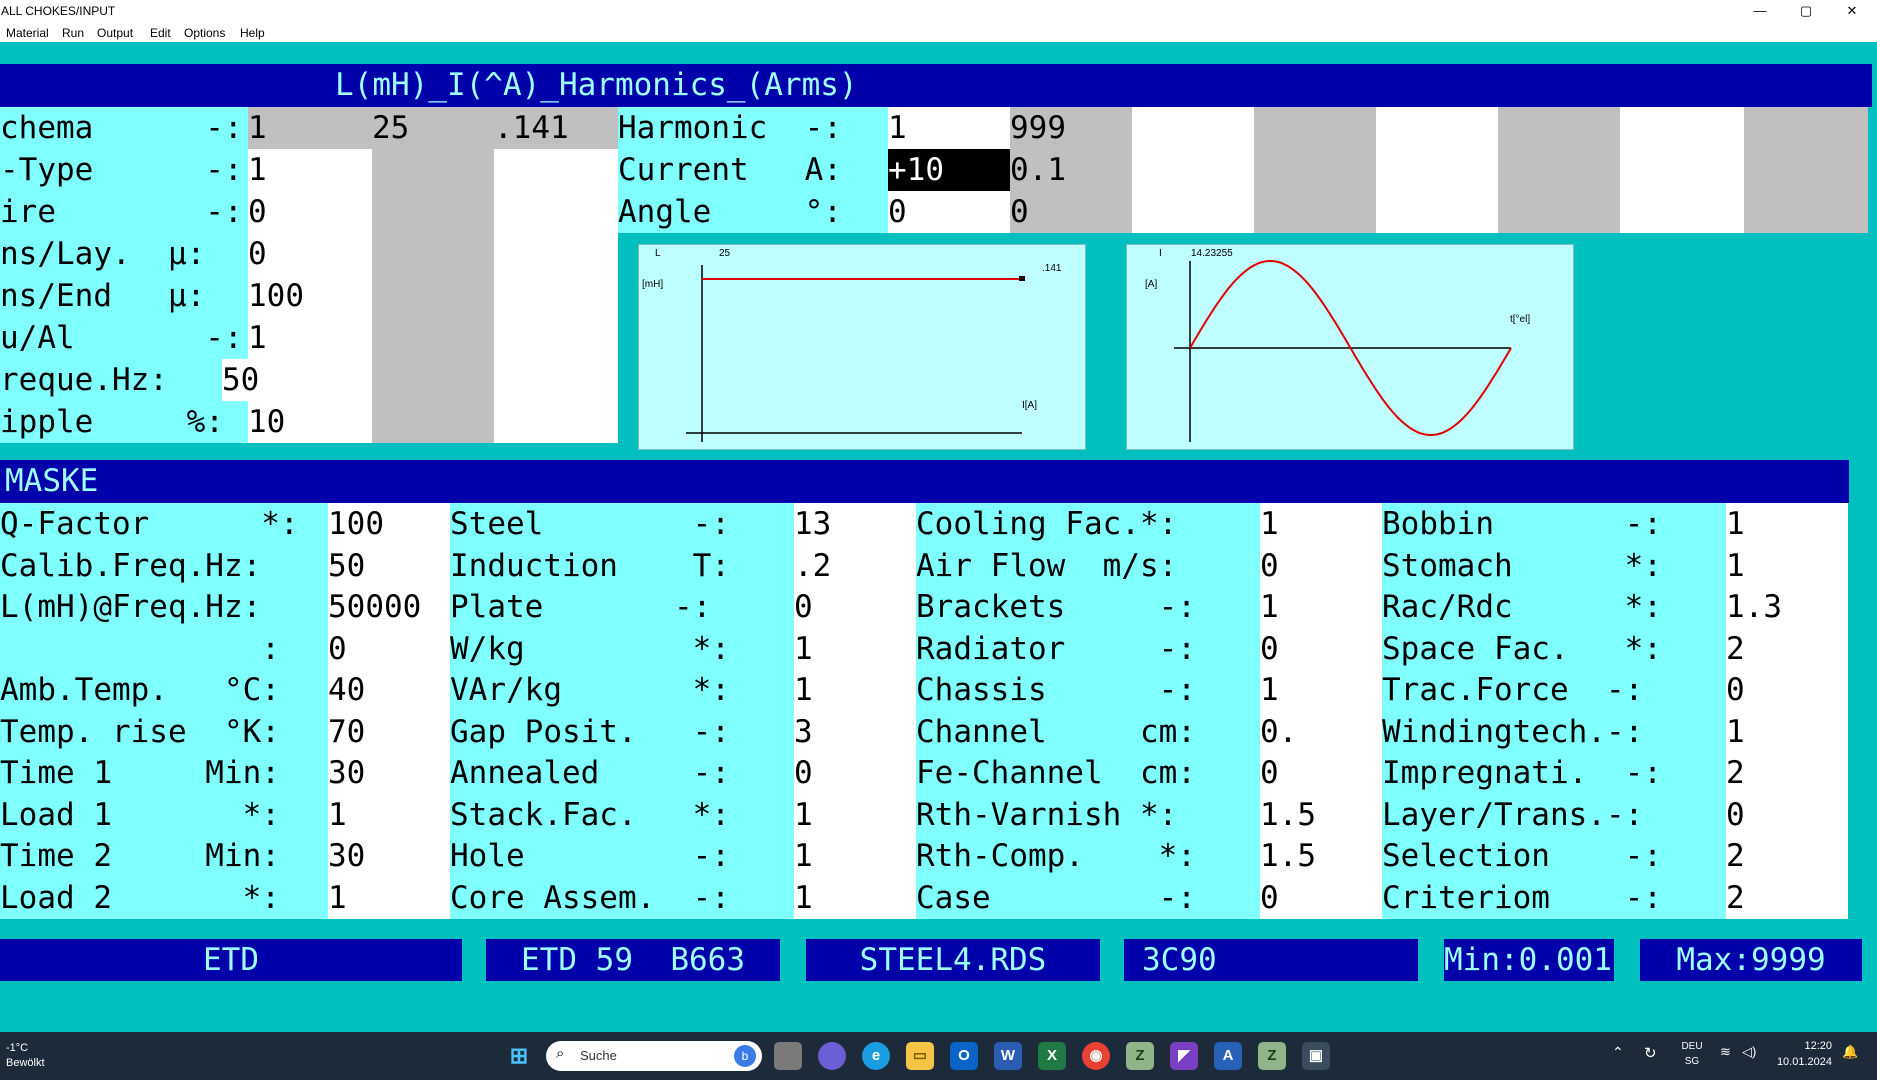 This screenshot has height=1080, width=1877. I want to click on maske-col1-value: 0, so click(389, 649).